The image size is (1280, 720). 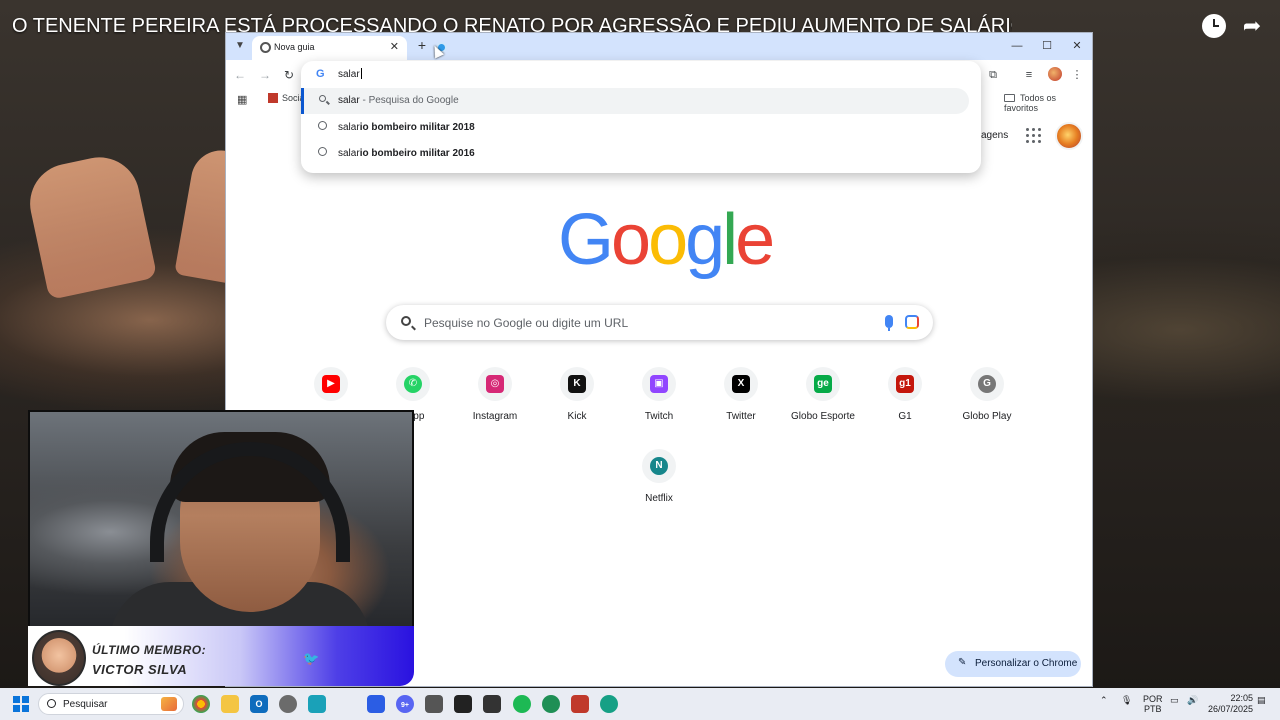 I want to click on shortcut-tile: ▣ Twitch, so click(x=659, y=394).